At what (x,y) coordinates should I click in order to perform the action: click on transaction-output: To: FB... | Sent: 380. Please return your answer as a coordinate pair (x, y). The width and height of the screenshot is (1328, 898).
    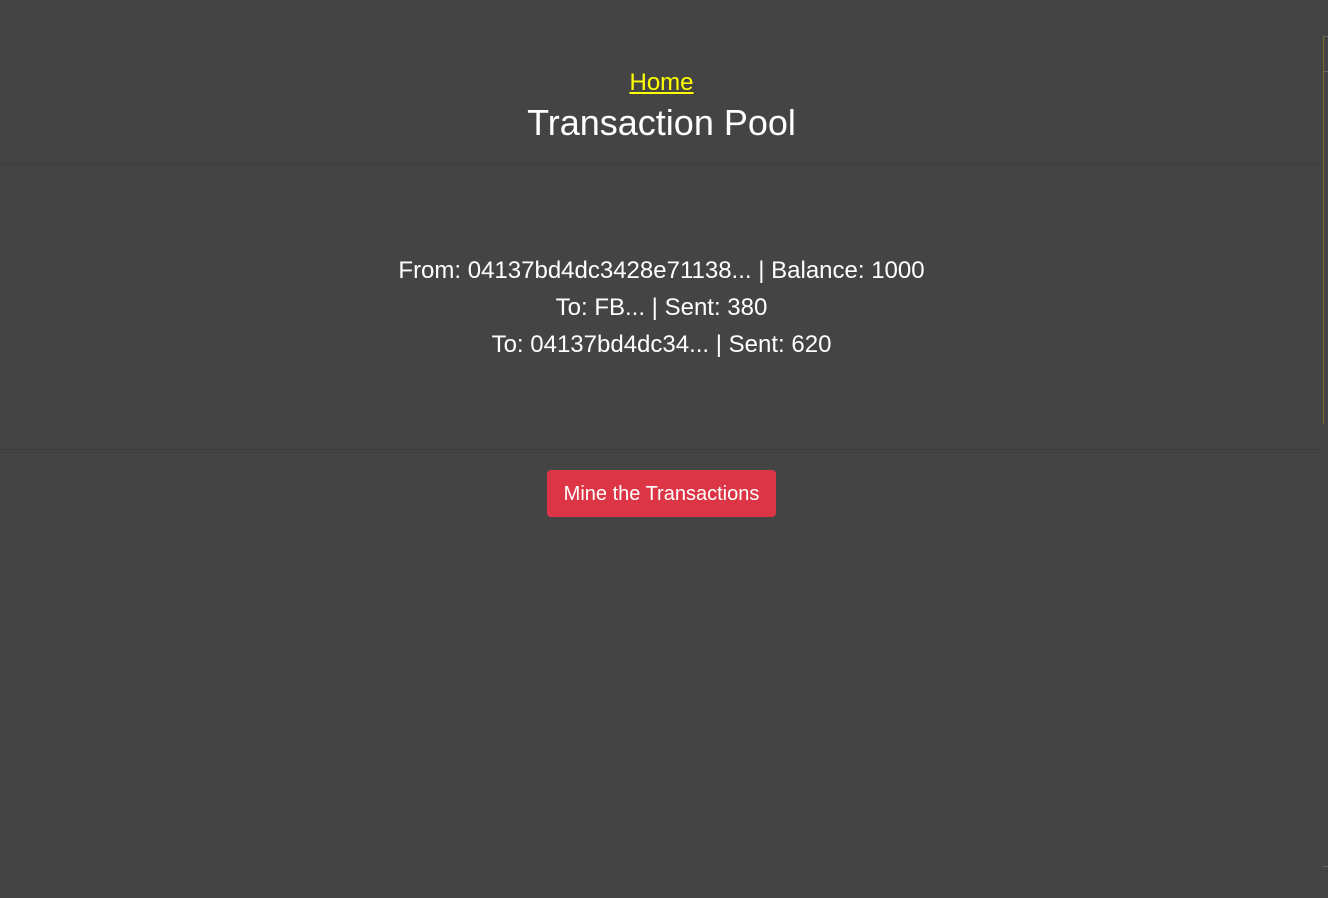
    Looking at the image, I should click on (661, 307).